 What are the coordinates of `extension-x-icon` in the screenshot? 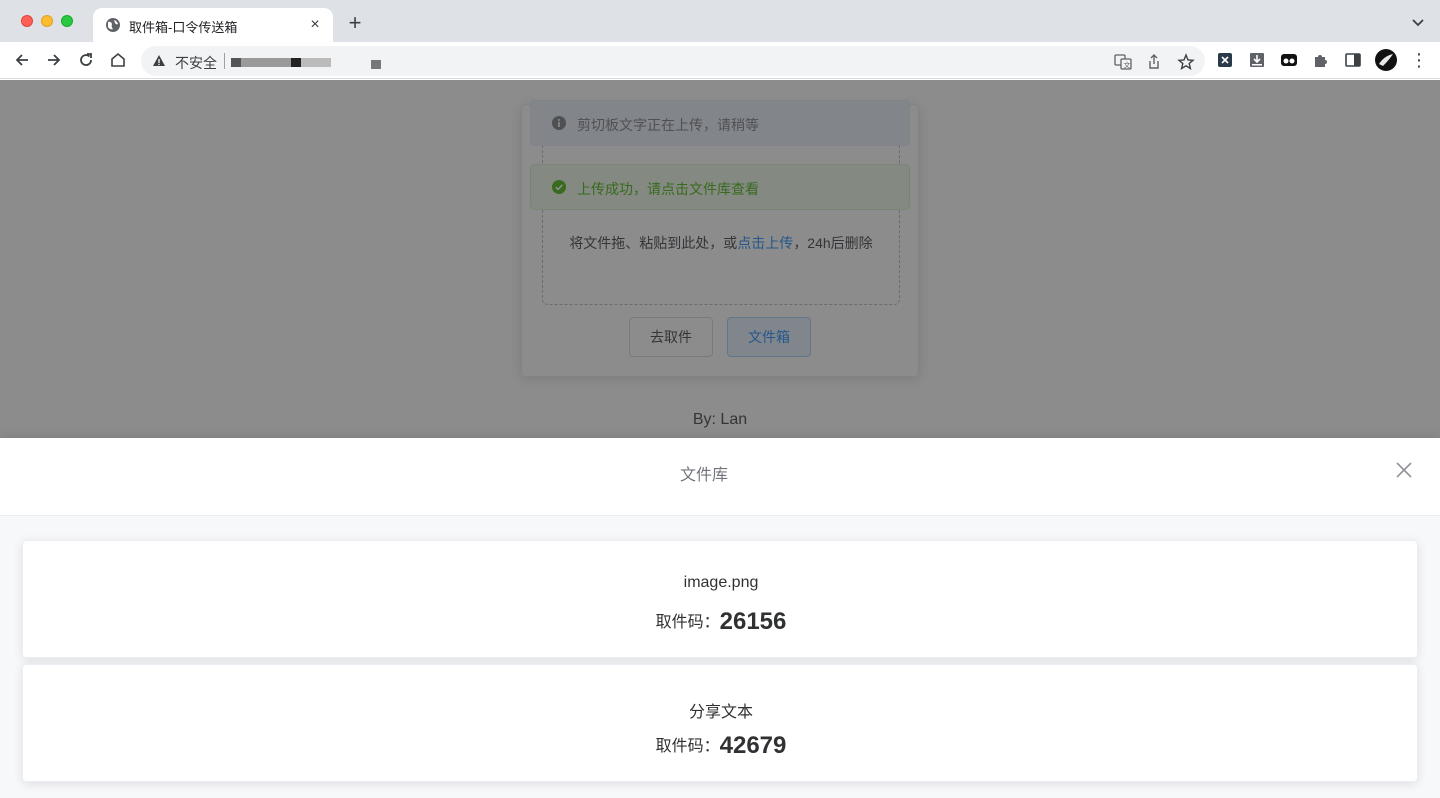 It's located at (1225, 60).